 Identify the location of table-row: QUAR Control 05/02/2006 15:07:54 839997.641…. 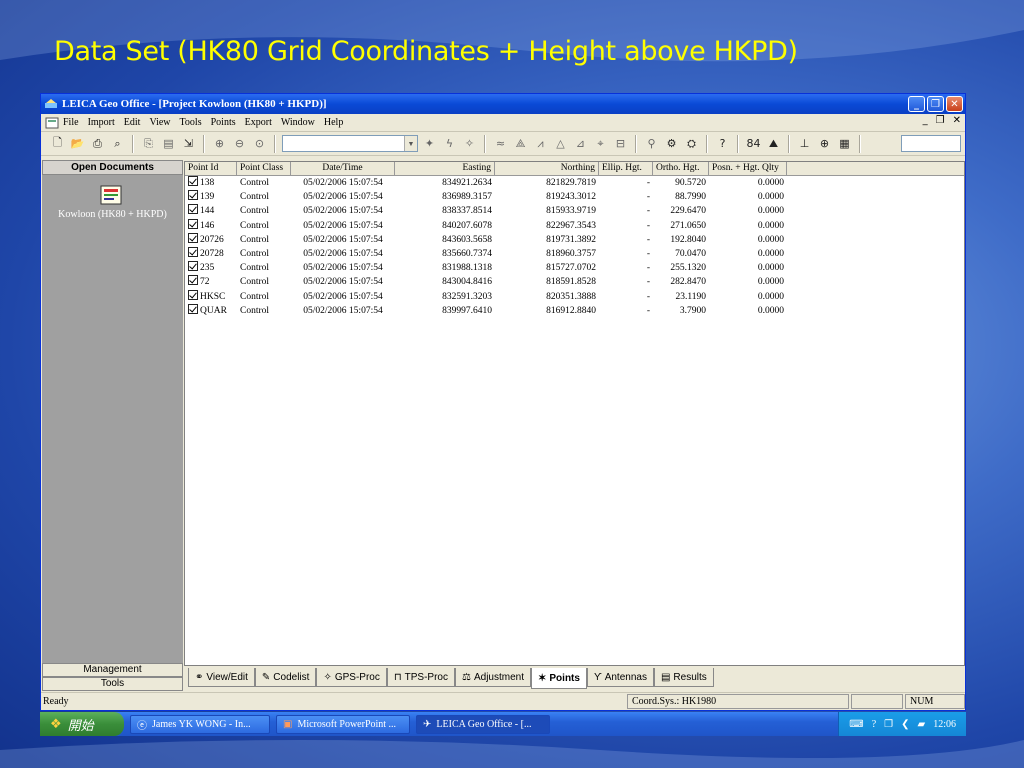
(574, 310).